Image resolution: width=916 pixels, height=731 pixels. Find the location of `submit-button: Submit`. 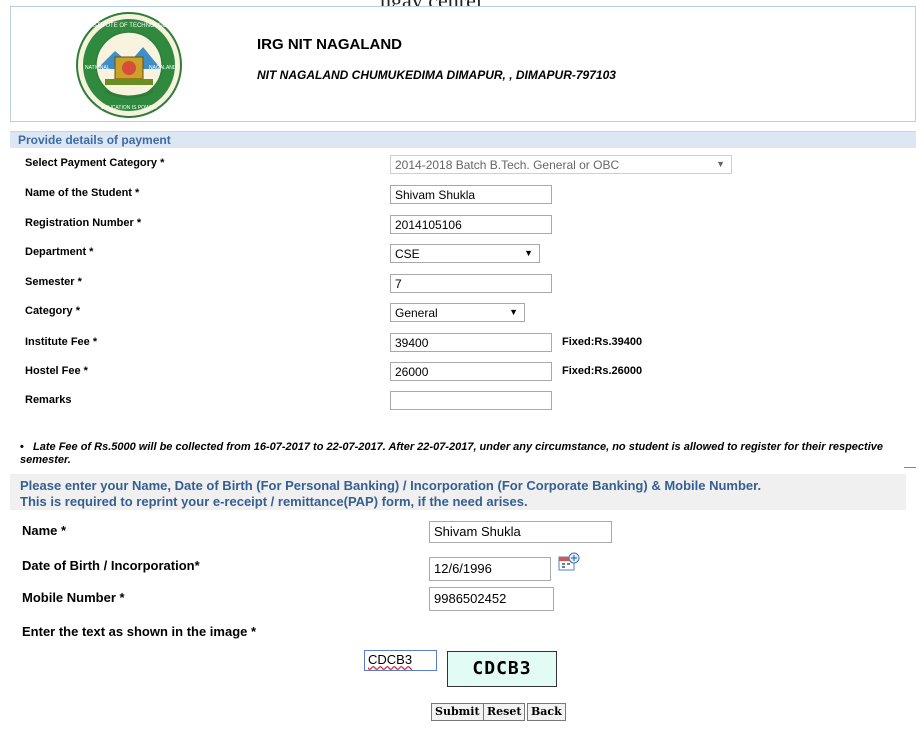

submit-button: Submit is located at coordinates (457, 712).